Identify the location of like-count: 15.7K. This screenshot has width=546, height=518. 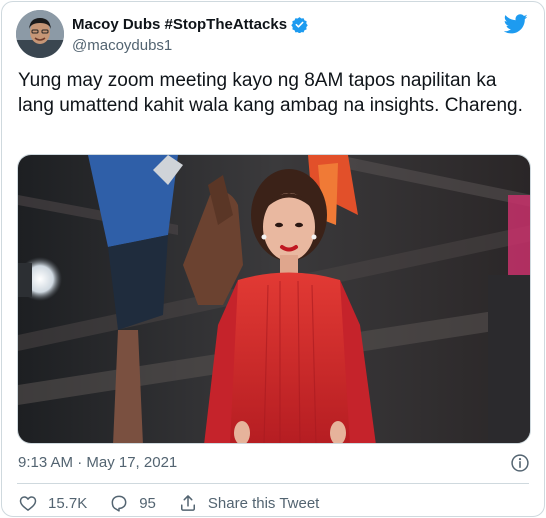
(68, 503).